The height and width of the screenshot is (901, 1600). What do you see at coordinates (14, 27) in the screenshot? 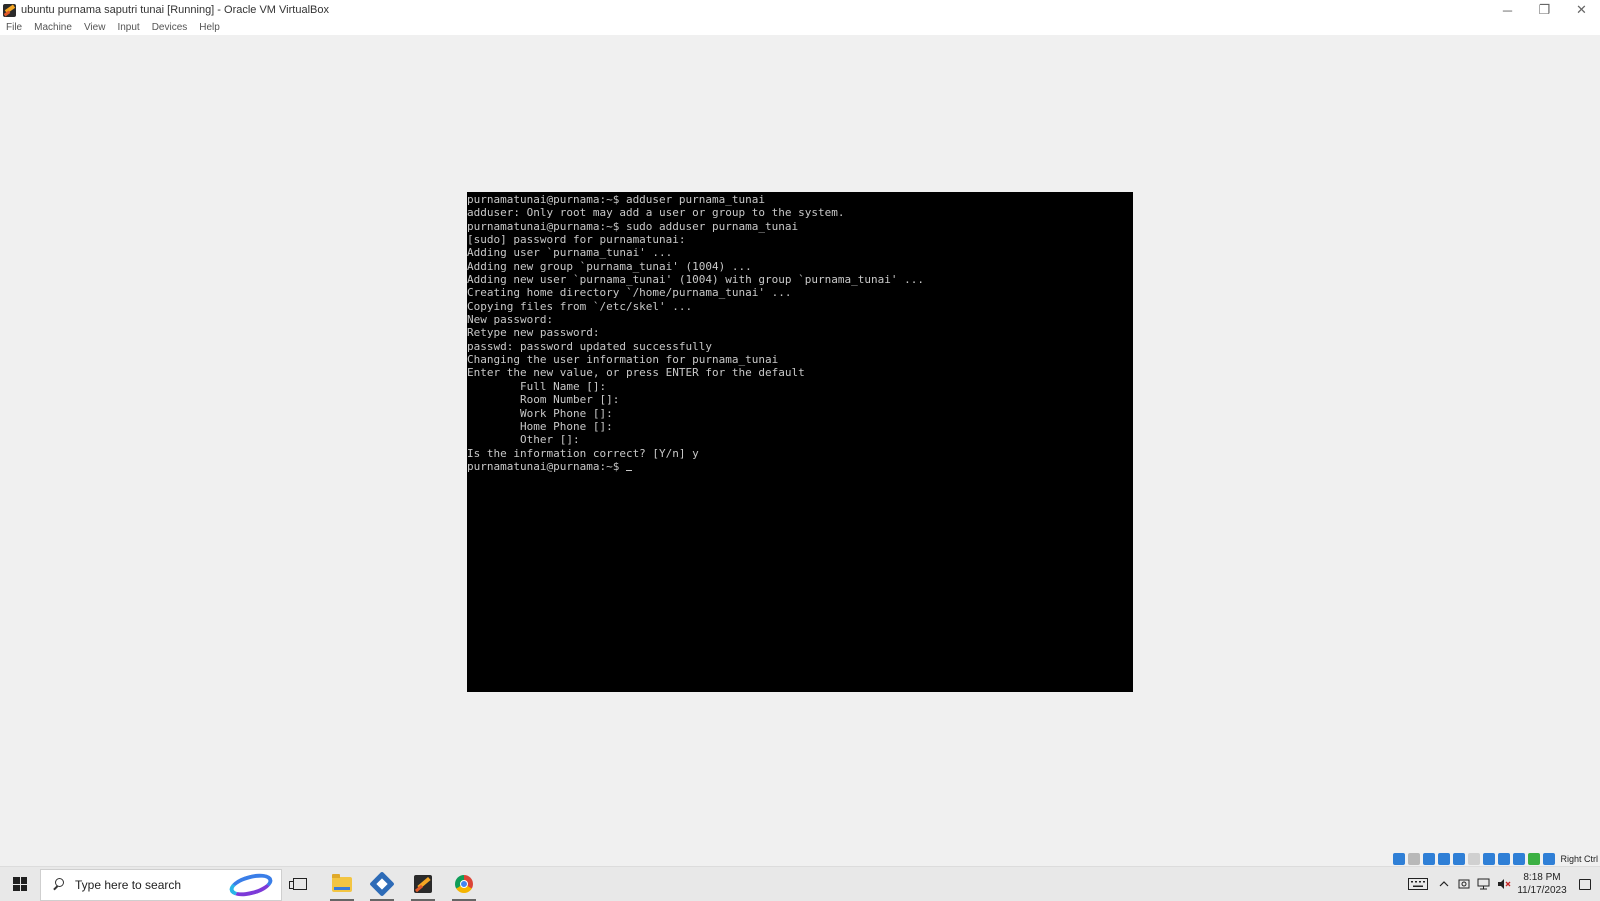
I see `menu-file: File` at bounding box center [14, 27].